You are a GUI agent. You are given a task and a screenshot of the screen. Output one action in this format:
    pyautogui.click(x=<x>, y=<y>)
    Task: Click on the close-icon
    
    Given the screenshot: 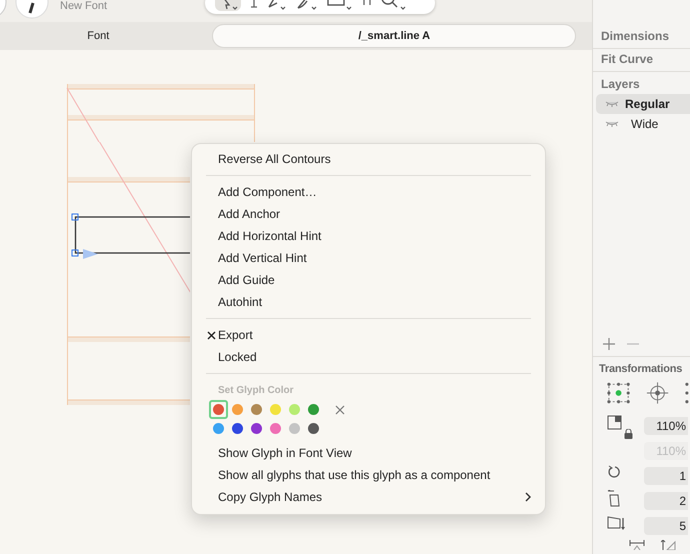 What is the action you would take?
    pyautogui.click(x=340, y=409)
    